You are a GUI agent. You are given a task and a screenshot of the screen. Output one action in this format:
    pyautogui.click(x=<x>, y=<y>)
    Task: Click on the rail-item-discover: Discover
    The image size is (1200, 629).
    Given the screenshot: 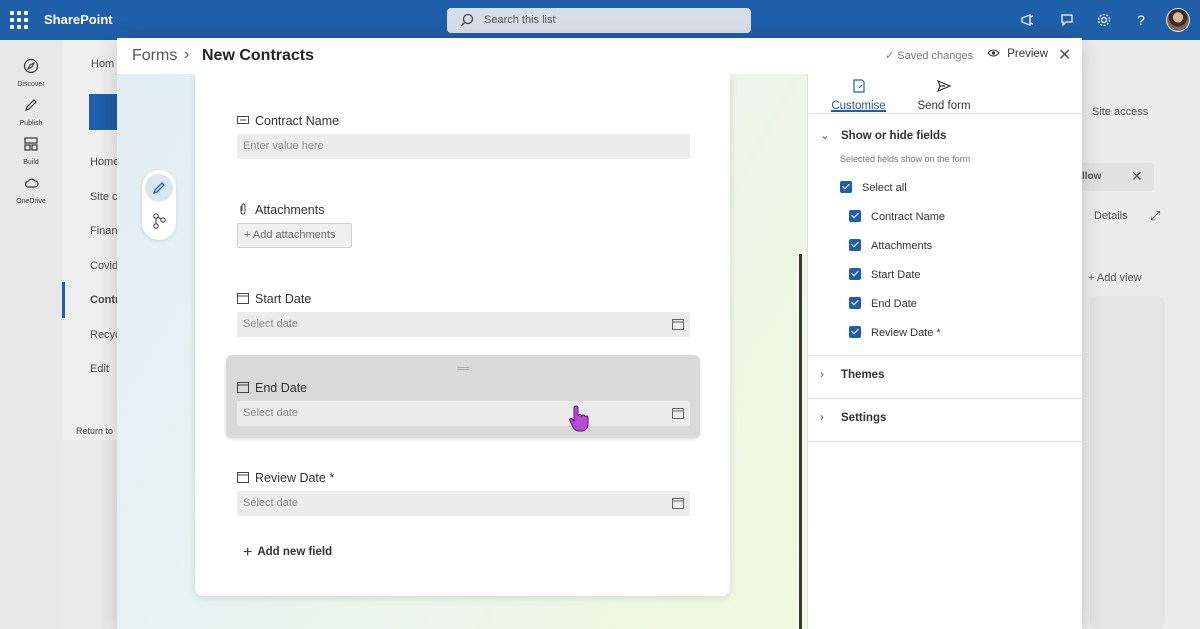 What is the action you would take?
    pyautogui.click(x=31, y=73)
    